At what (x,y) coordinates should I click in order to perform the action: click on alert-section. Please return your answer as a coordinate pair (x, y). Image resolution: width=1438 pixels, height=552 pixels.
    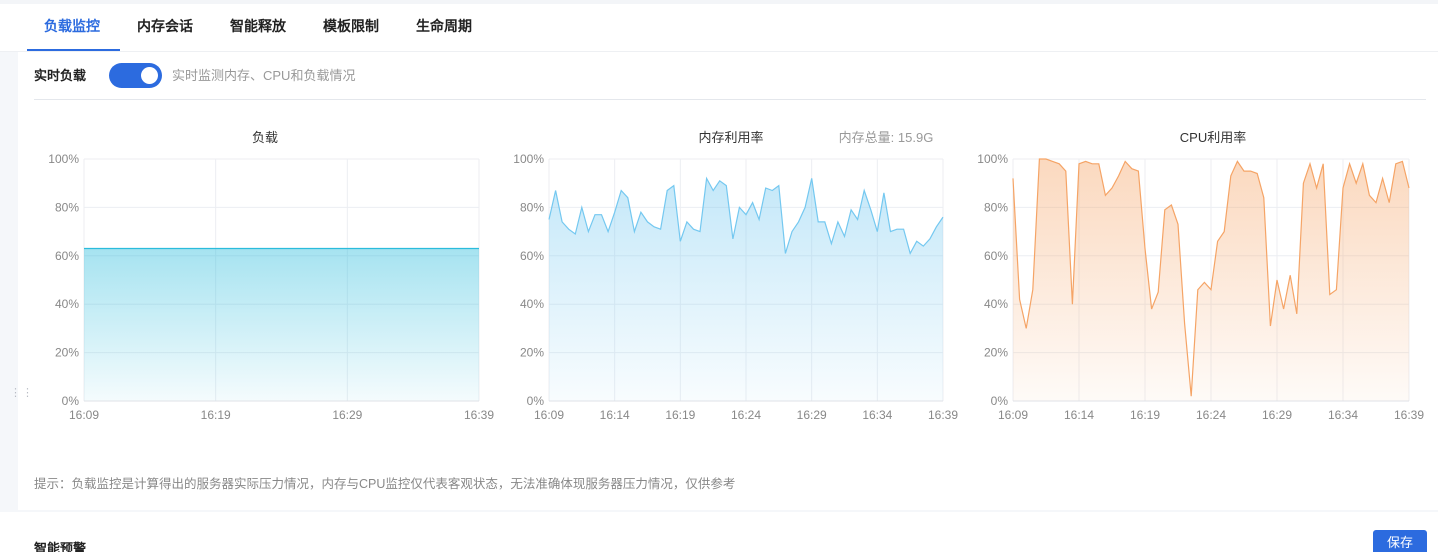
    Looking at the image, I should click on (719, 532).